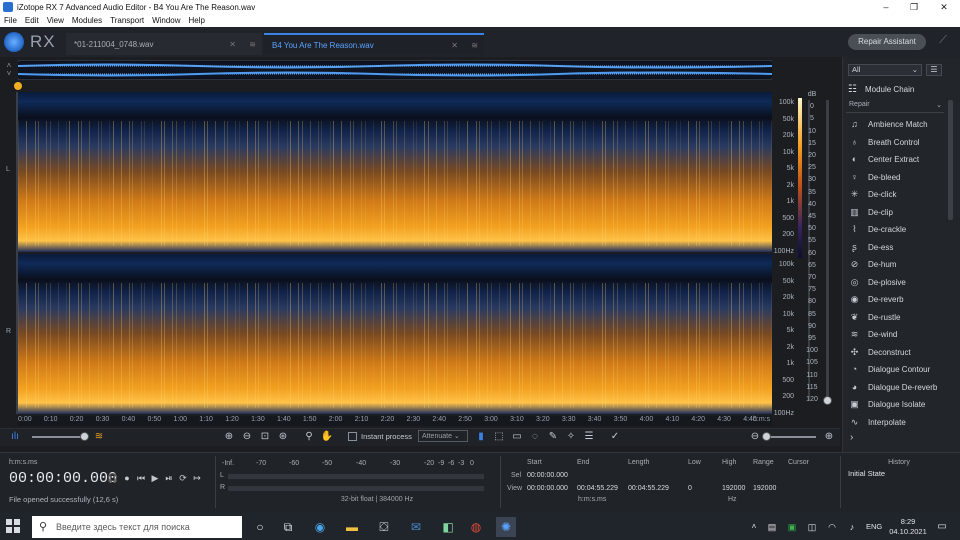 This screenshot has width=960, height=540. What do you see at coordinates (32, 20) in the screenshot?
I see `menu-edit: Edit` at bounding box center [32, 20].